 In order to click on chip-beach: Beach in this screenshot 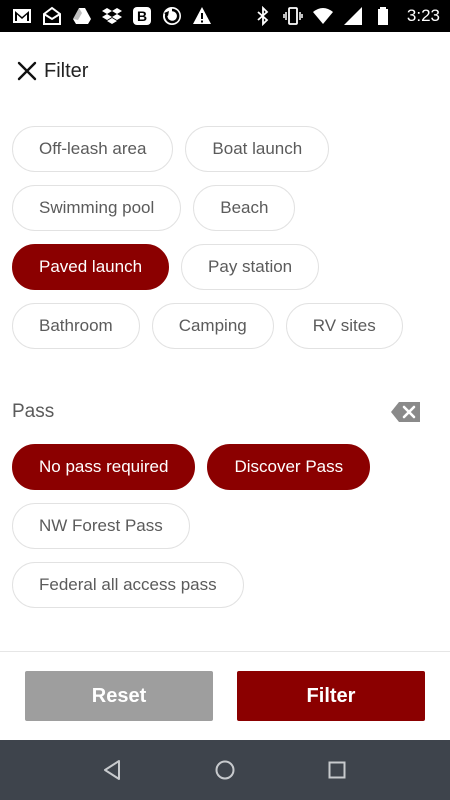, I will do `click(244, 208)`.